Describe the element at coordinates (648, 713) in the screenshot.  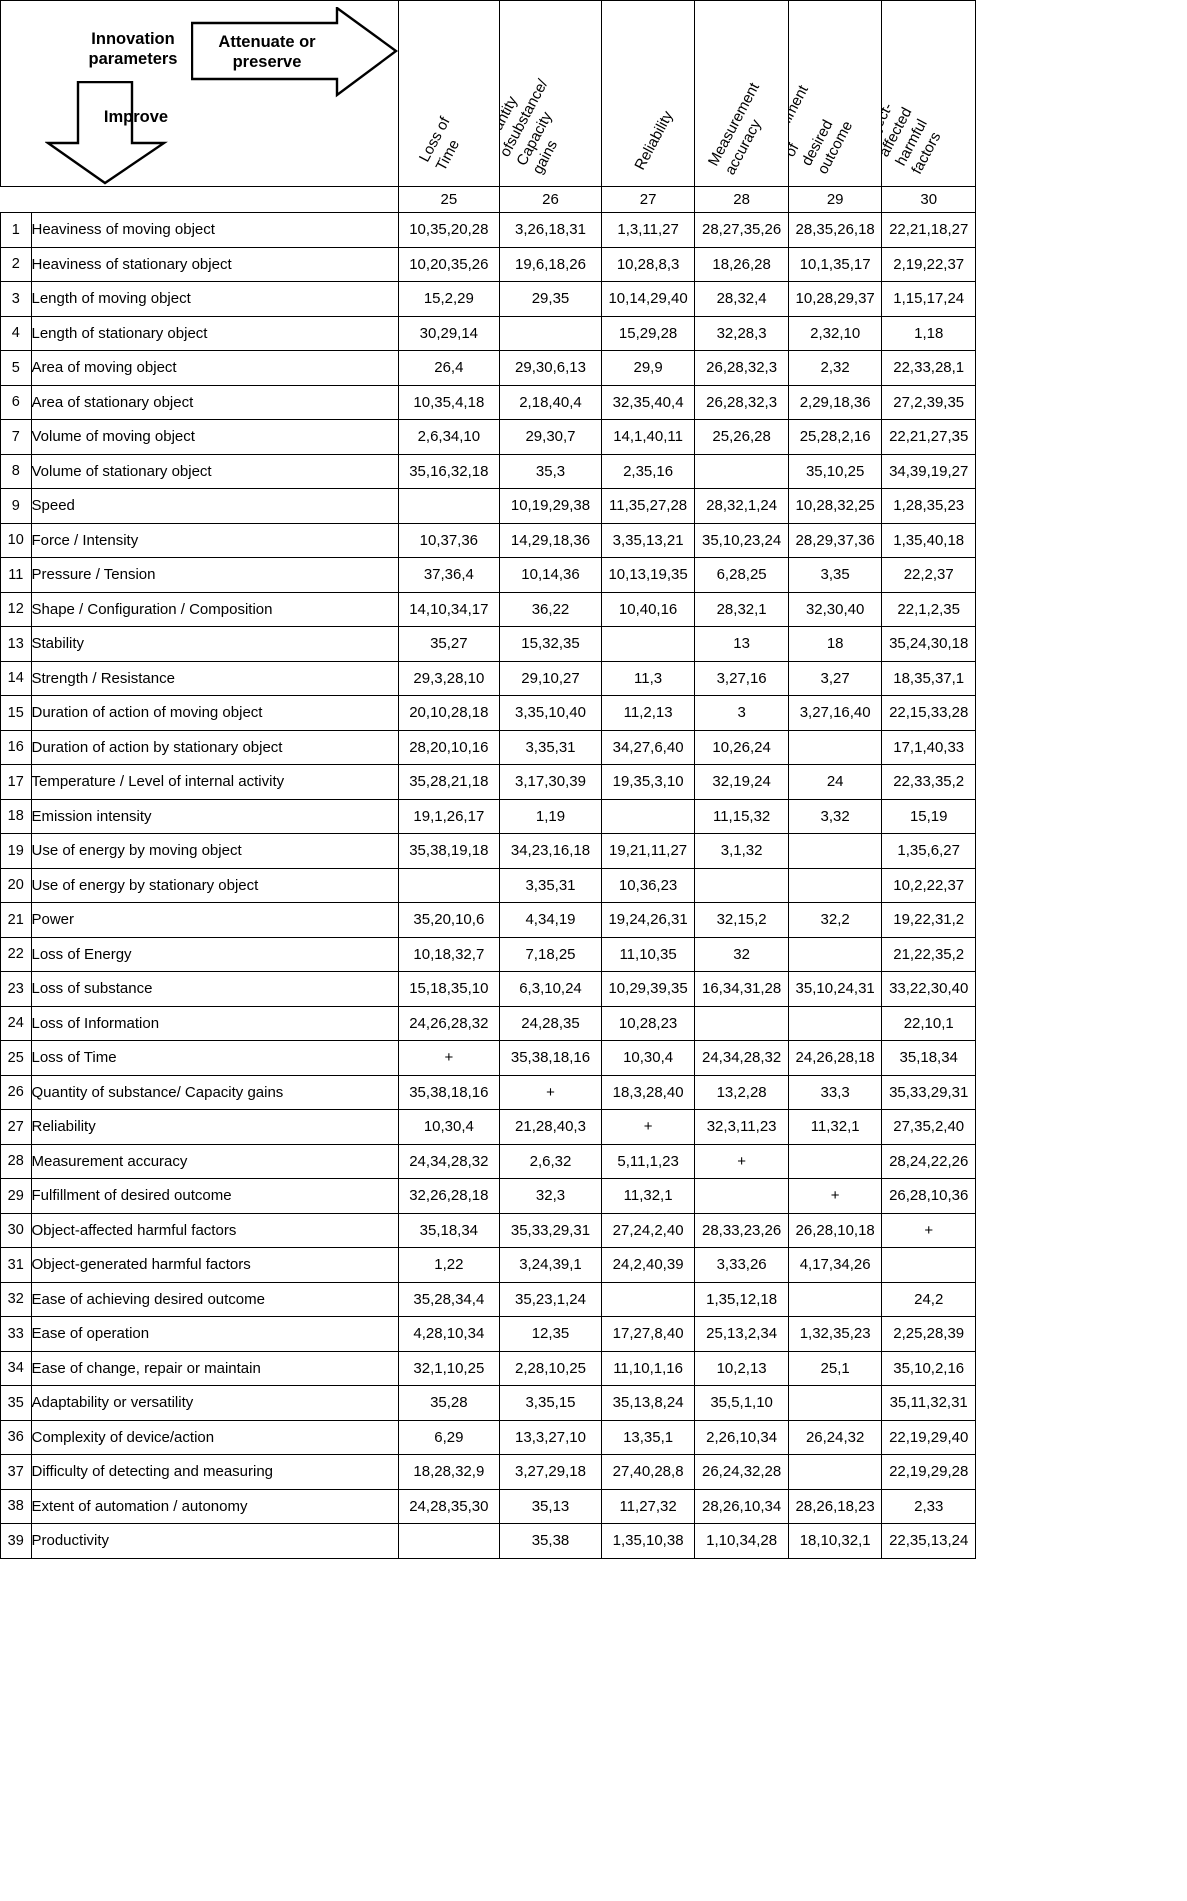
I see `matrix-cell: 11,2,13` at that location.